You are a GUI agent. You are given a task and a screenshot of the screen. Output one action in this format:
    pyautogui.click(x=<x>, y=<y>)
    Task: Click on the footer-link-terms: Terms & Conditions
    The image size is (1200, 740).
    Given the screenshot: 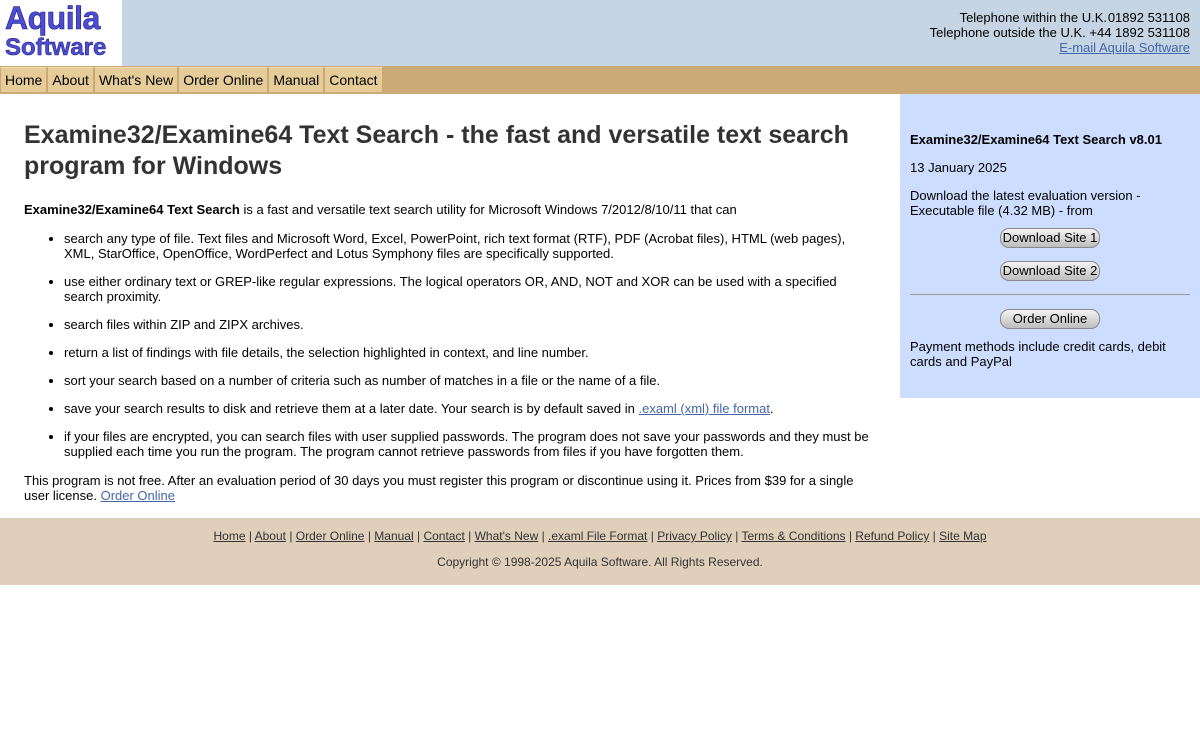 What is the action you would take?
    pyautogui.click(x=793, y=536)
    